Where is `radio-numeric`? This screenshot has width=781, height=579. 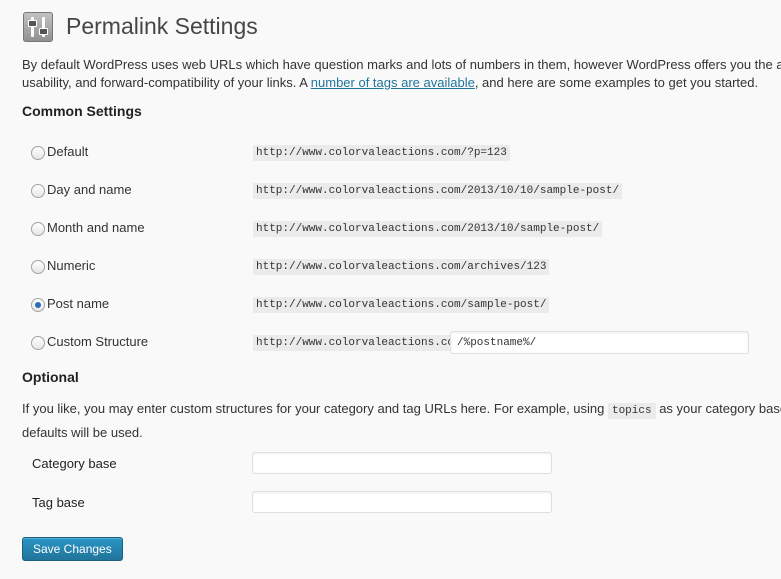
radio-numeric is located at coordinates (38, 267).